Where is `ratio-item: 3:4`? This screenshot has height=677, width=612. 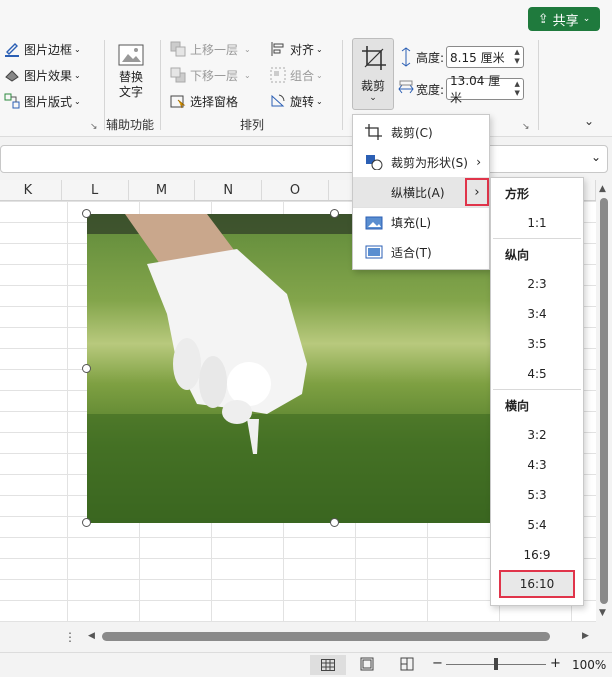 ratio-item: 3:4 is located at coordinates (537, 314).